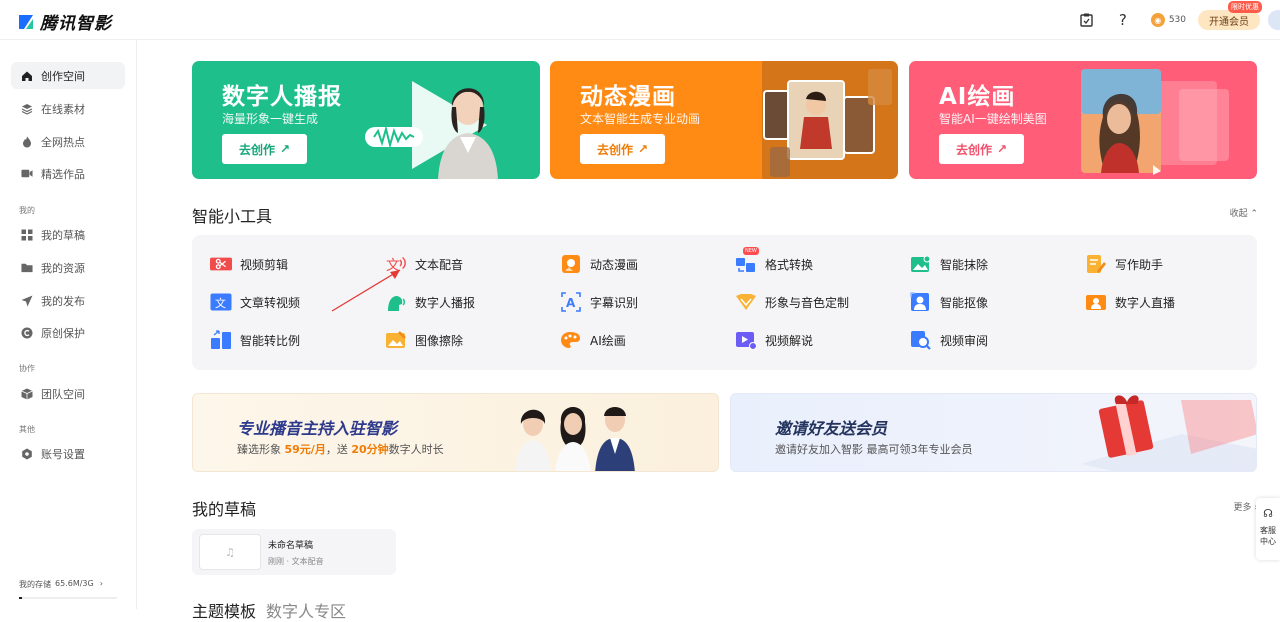 This screenshot has width=1280, height=622. Describe the element at coordinates (593, 340) in the screenshot. I see `tool-ai-painting: AI绘画` at that location.